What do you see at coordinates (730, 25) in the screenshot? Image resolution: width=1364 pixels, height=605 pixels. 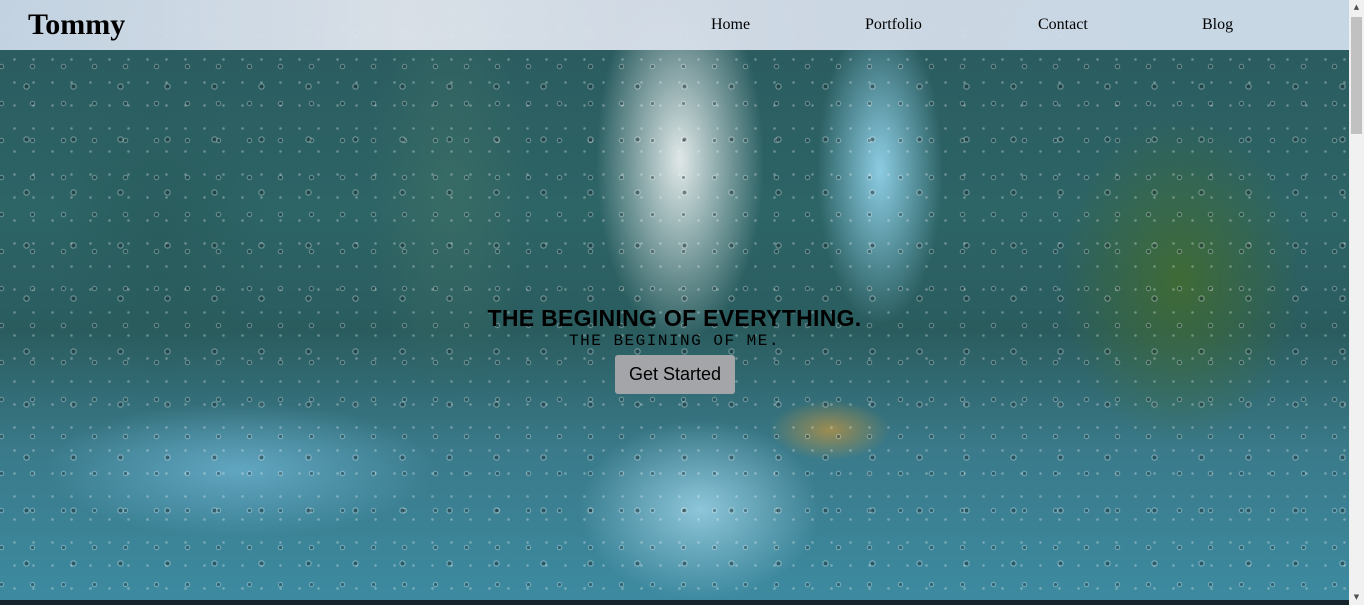 I see `nav-home: Home` at bounding box center [730, 25].